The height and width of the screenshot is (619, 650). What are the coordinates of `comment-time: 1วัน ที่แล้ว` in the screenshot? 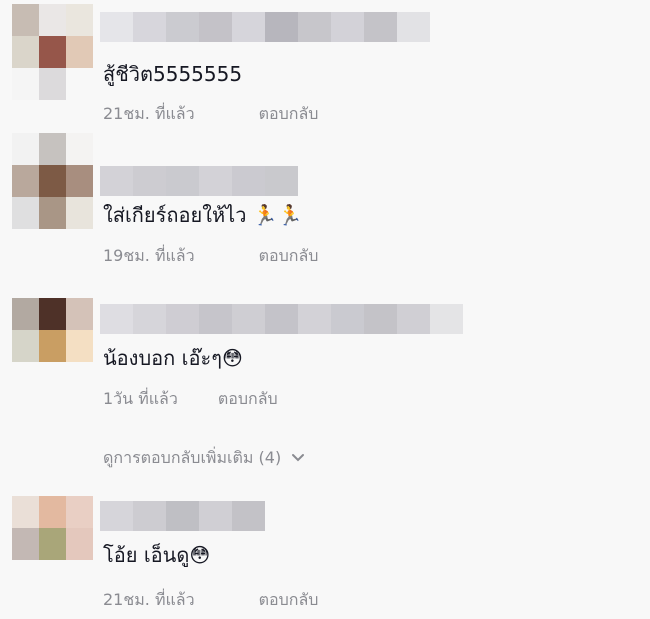 It's located at (140, 398).